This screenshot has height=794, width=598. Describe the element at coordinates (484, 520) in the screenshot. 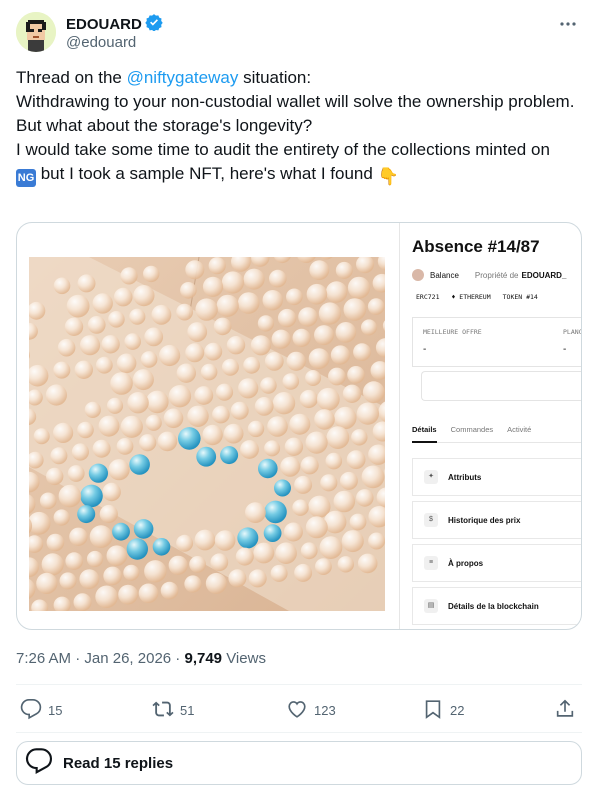

I see `list-item-label: Historique des prix` at that location.